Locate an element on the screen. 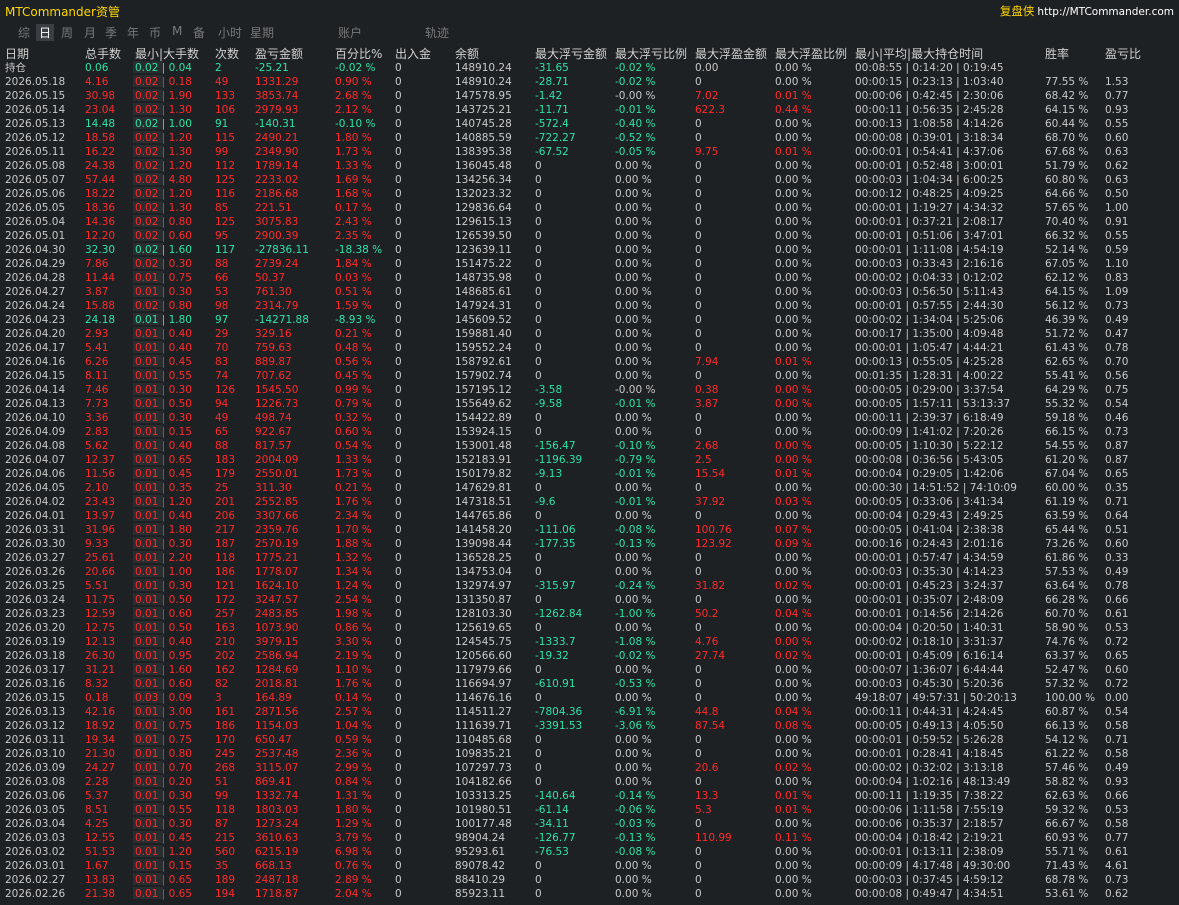 Image resolution: width=1179 pixels, height=905 pixels. header-max-float-loss-ratio: 最大浮亏比例 is located at coordinates (651, 53).